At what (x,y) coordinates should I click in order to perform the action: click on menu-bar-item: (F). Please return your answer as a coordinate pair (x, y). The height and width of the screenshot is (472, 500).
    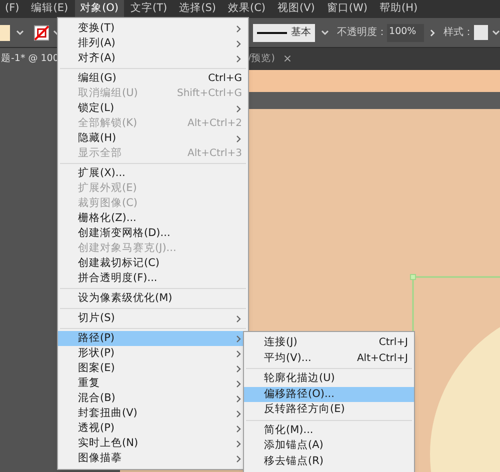
    Looking at the image, I should click on (12, 9).